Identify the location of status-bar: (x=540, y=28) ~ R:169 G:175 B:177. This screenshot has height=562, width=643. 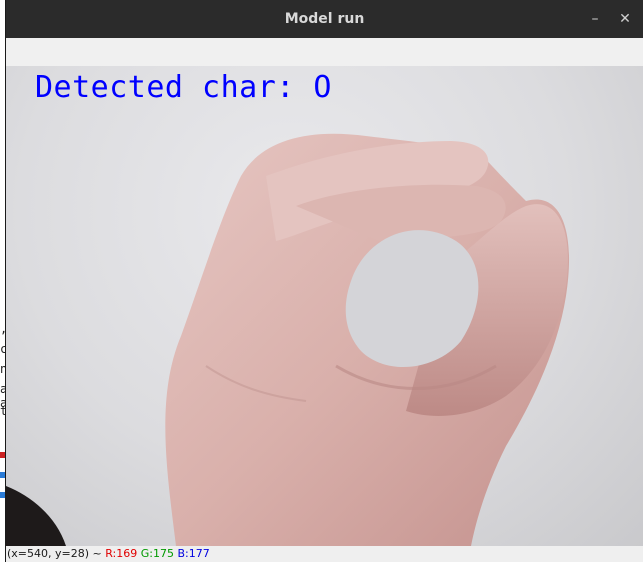
(324, 554).